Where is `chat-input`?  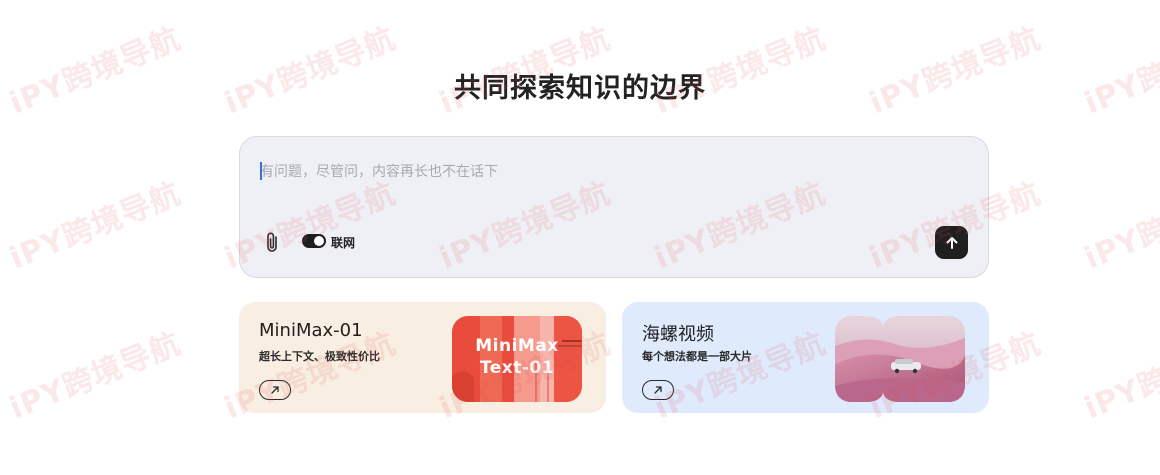
chat-input is located at coordinates (610, 172).